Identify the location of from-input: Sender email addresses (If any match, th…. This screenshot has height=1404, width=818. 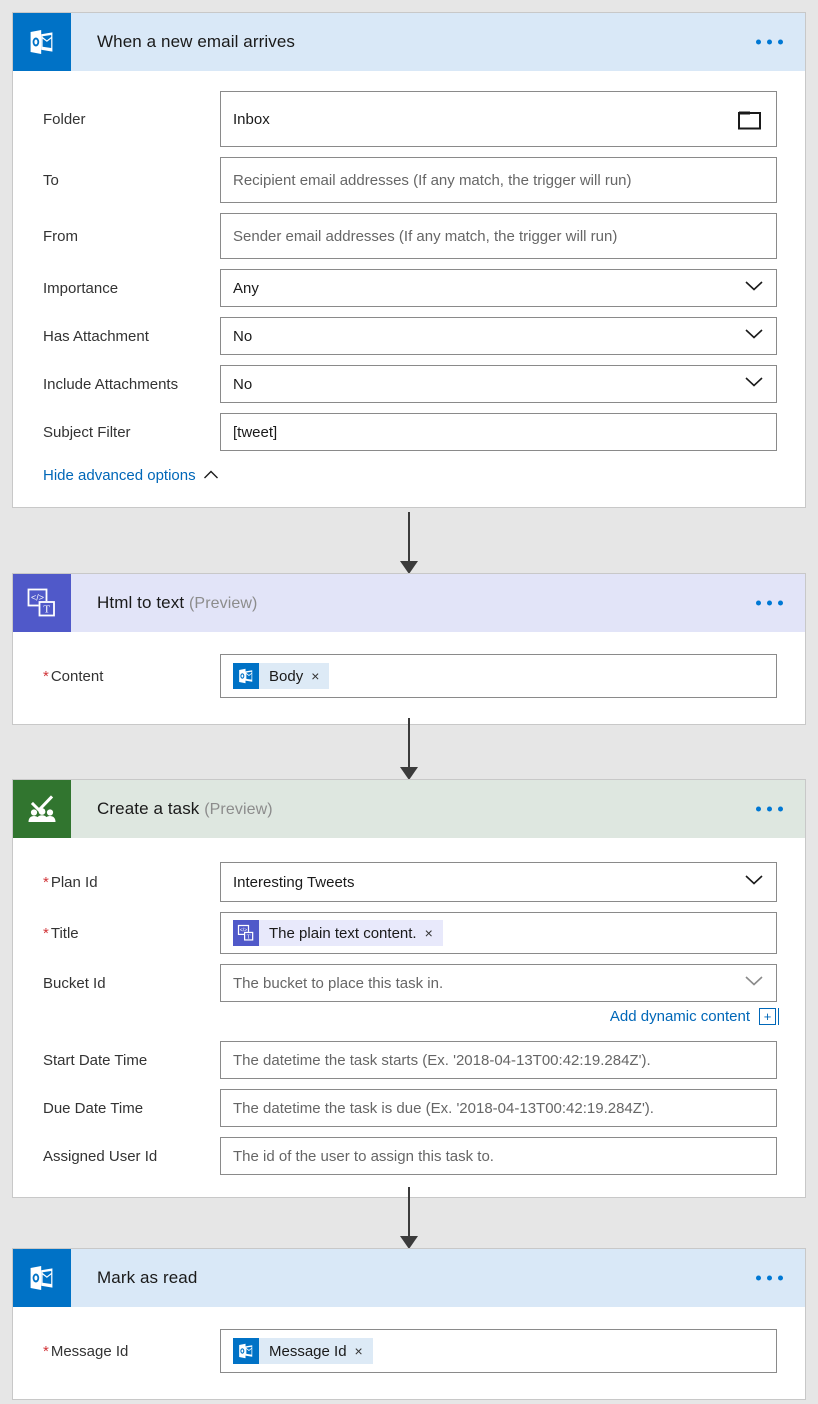
(498, 236).